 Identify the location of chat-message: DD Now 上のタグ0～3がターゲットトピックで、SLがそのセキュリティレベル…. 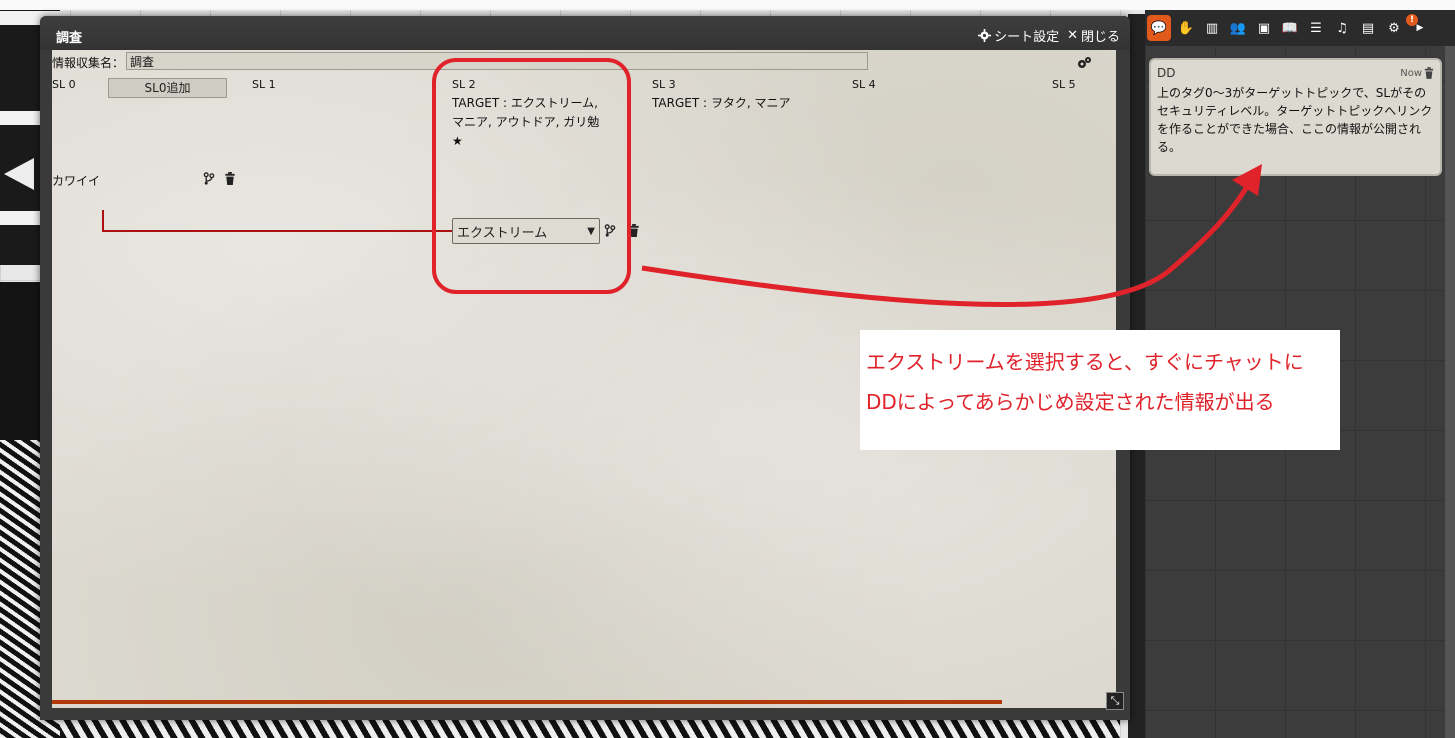
(1295, 117).